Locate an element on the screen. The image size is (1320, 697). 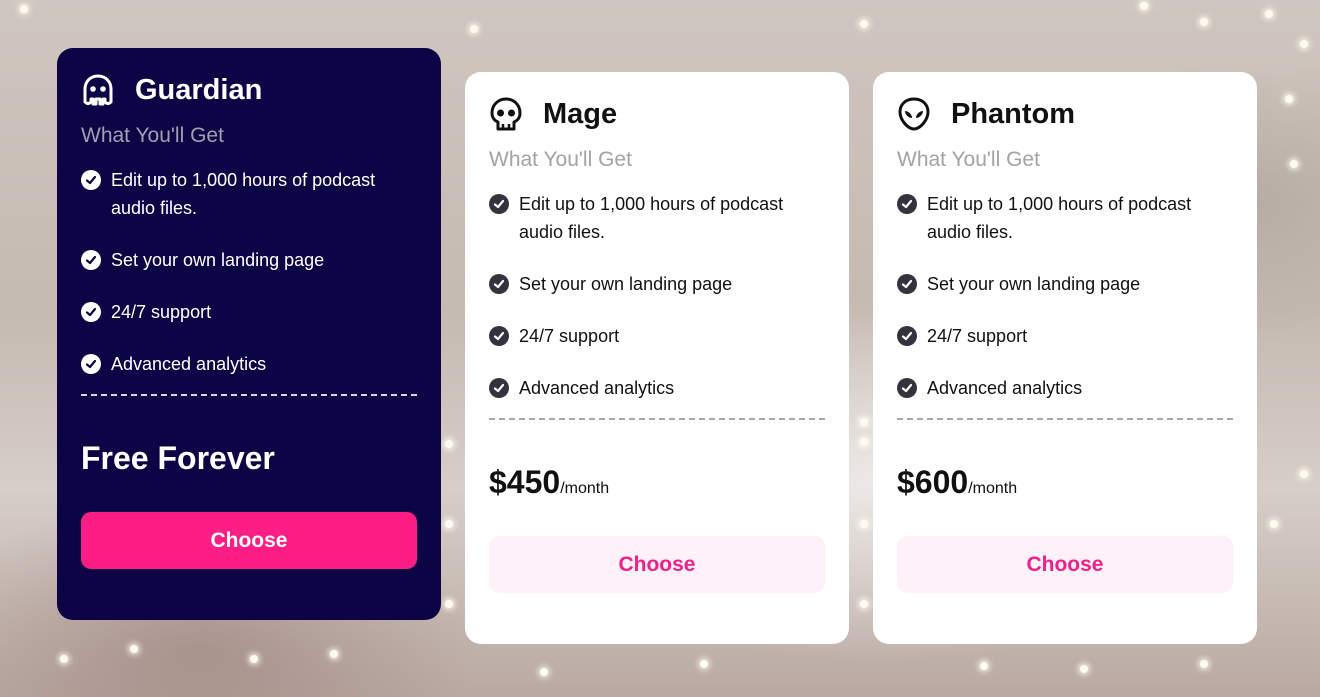
price-amount: $450 is located at coordinates (525, 482).